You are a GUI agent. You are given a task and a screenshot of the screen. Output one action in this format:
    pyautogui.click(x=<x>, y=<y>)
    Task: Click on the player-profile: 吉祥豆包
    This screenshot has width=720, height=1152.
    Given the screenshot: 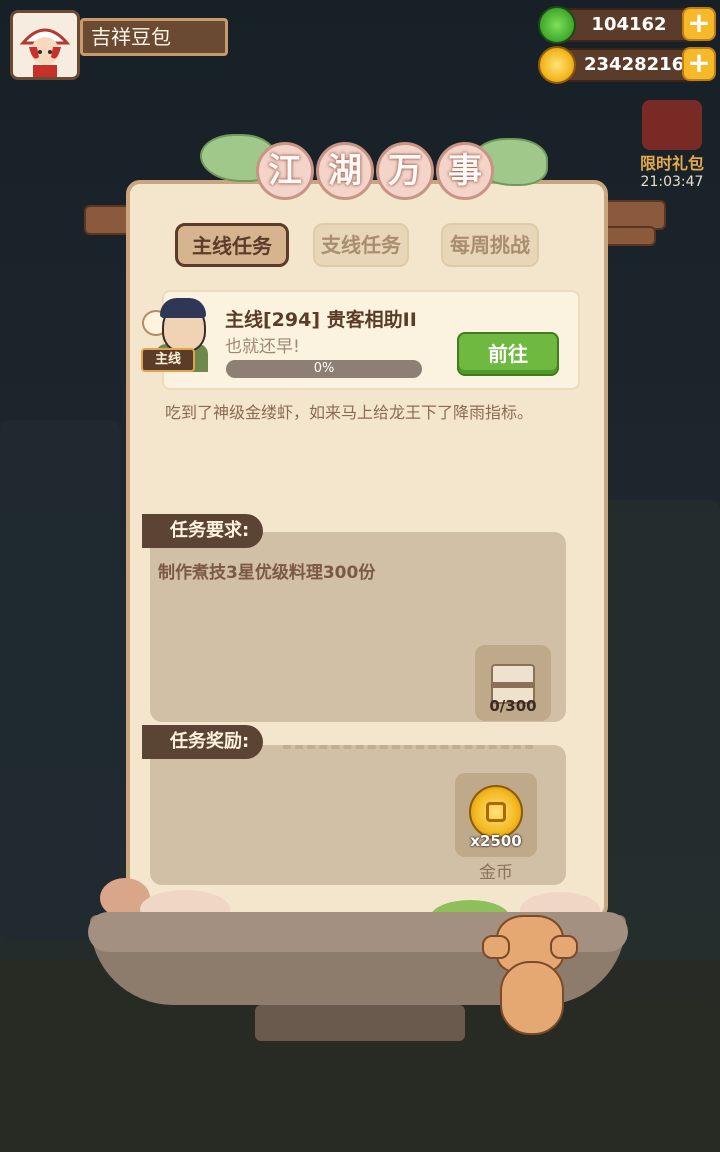 What is the action you would take?
    pyautogui.click(x=120, y=46)
    